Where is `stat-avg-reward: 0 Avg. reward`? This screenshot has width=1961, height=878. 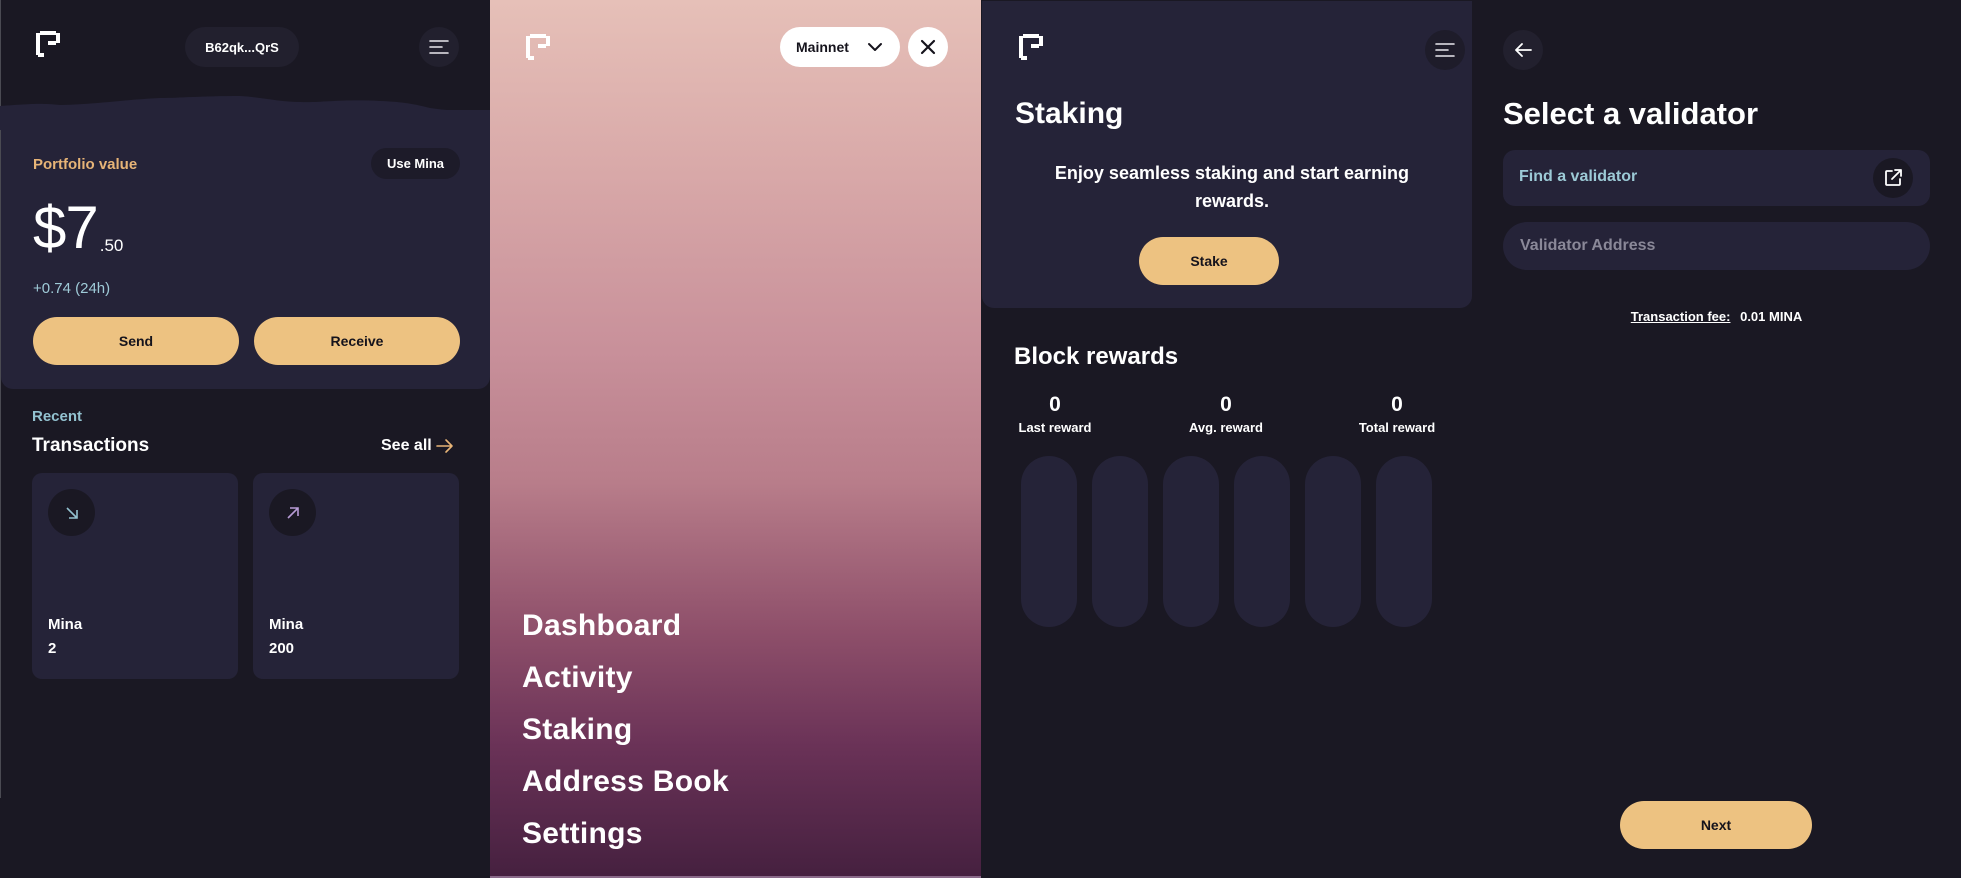
stat-avg-reward: 0 Avg. reward is located at coordinates (1226, 413).